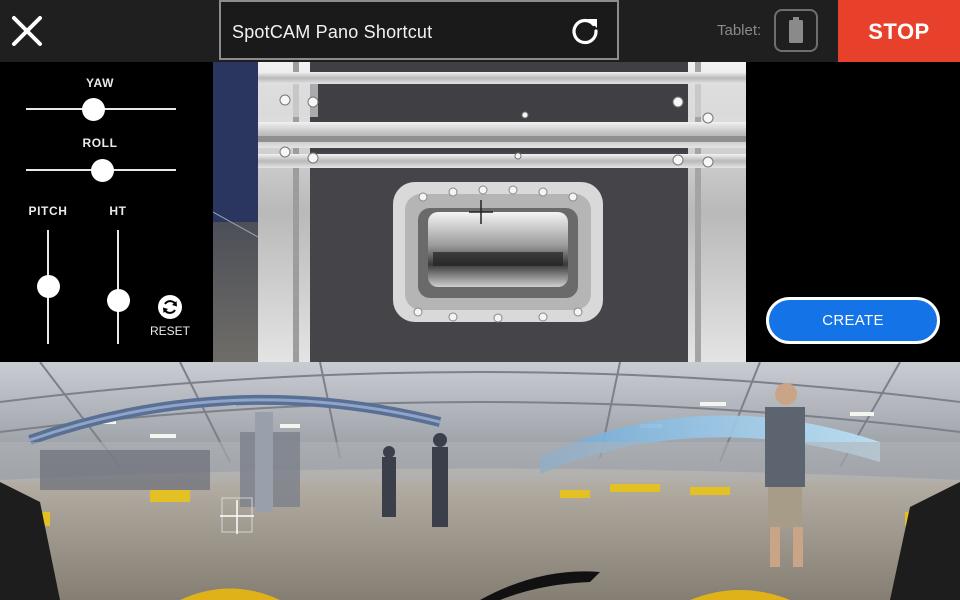  I want to click on shortcut-title-box: SpotCAM Pano Shortcut, so click(419, 30).